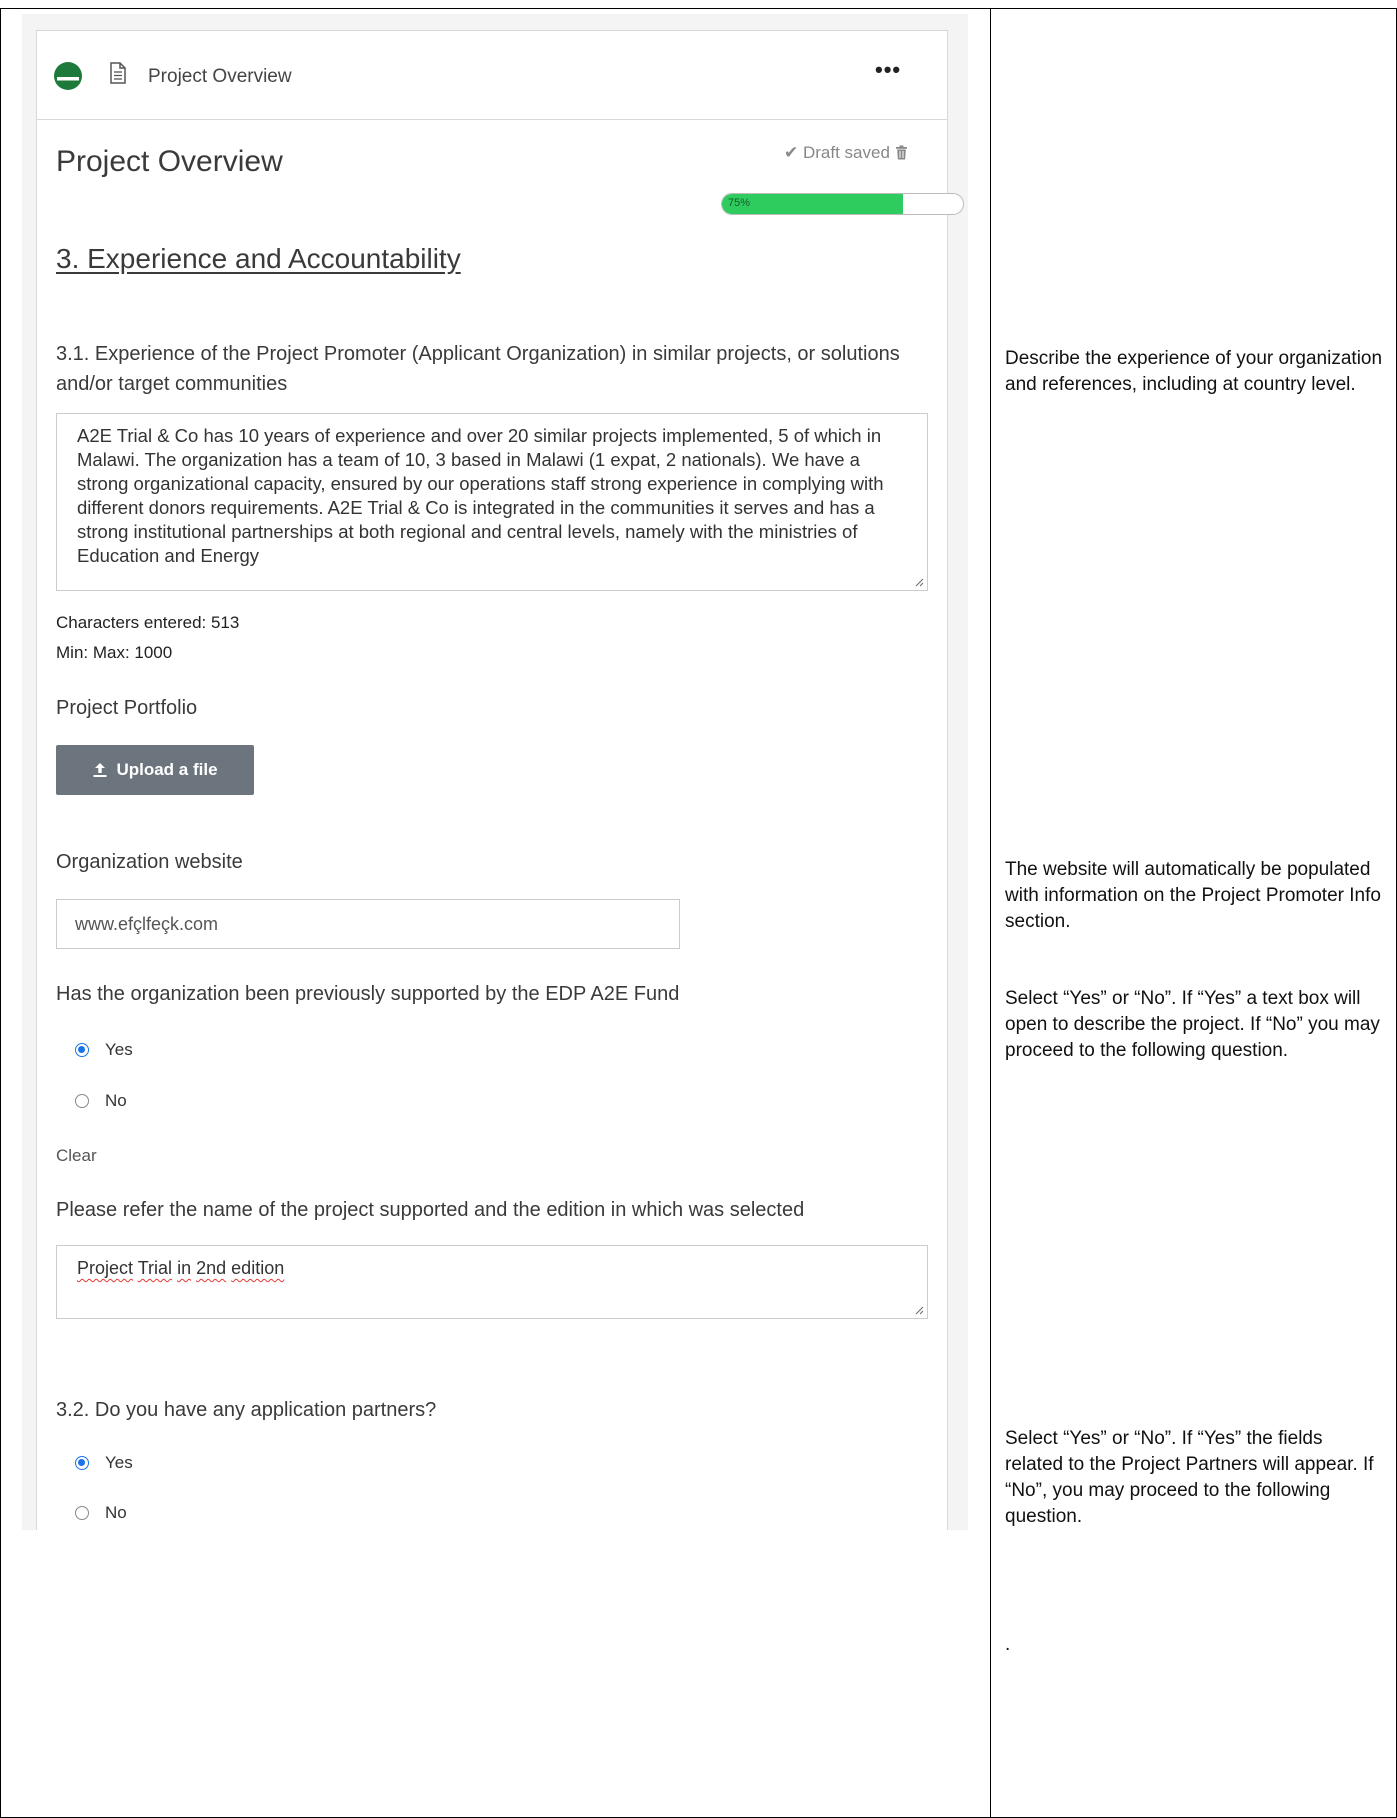 The width and height of the screenshot is (1397, 1818). What do you see at coordinates (116, 1512) in the screenshot?
I see `partners-no-label: No` at bounding box center [116, 1512].